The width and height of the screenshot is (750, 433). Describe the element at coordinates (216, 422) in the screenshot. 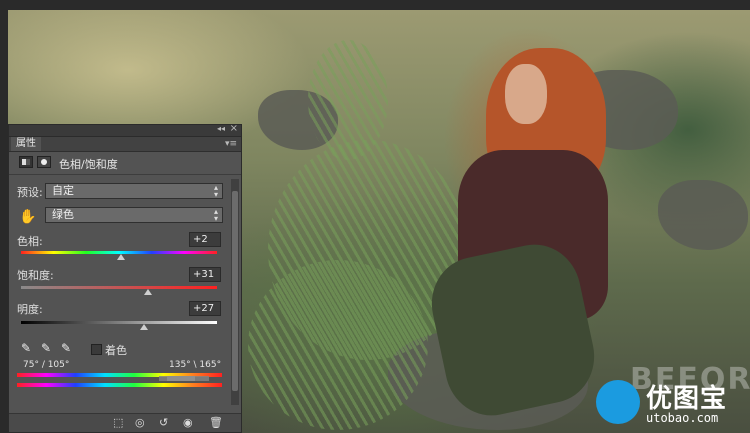

I see `trash-icon: 🗑` at that location.